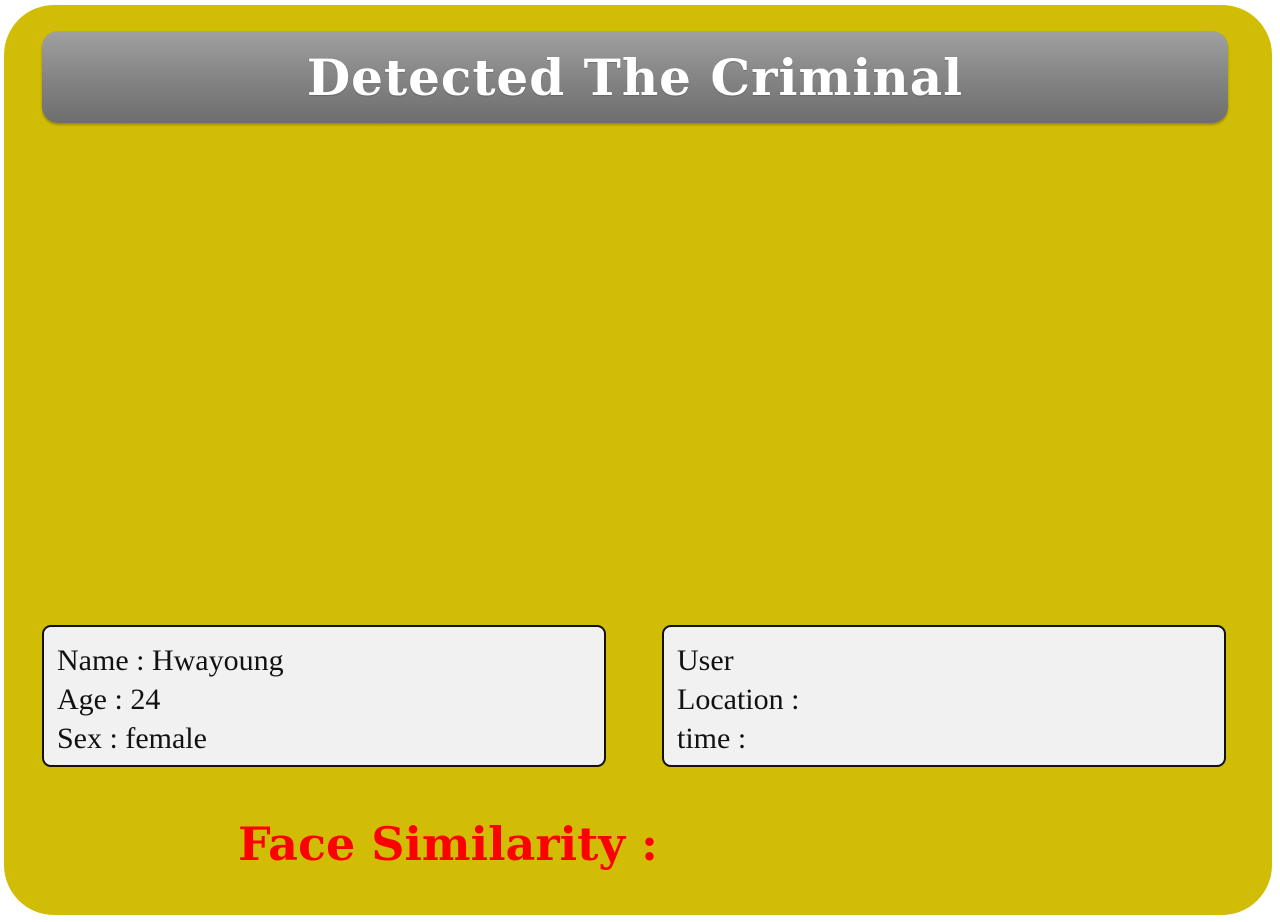 The image size is (1280, 922). Describe the element at coordinates (944, 696) in the screenshot. I see `user-info-box: User Location : time :` at that location.